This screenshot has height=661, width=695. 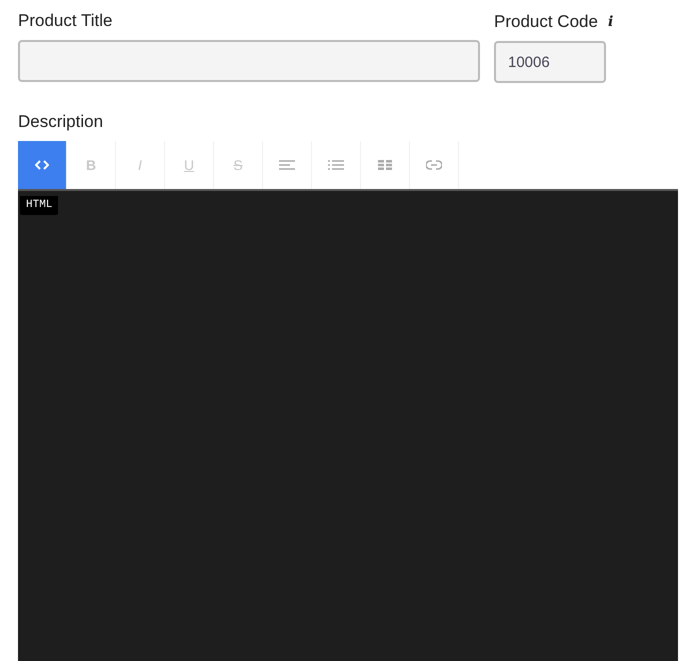 I want to click on toolbar-button, so click(x=42, y=165).